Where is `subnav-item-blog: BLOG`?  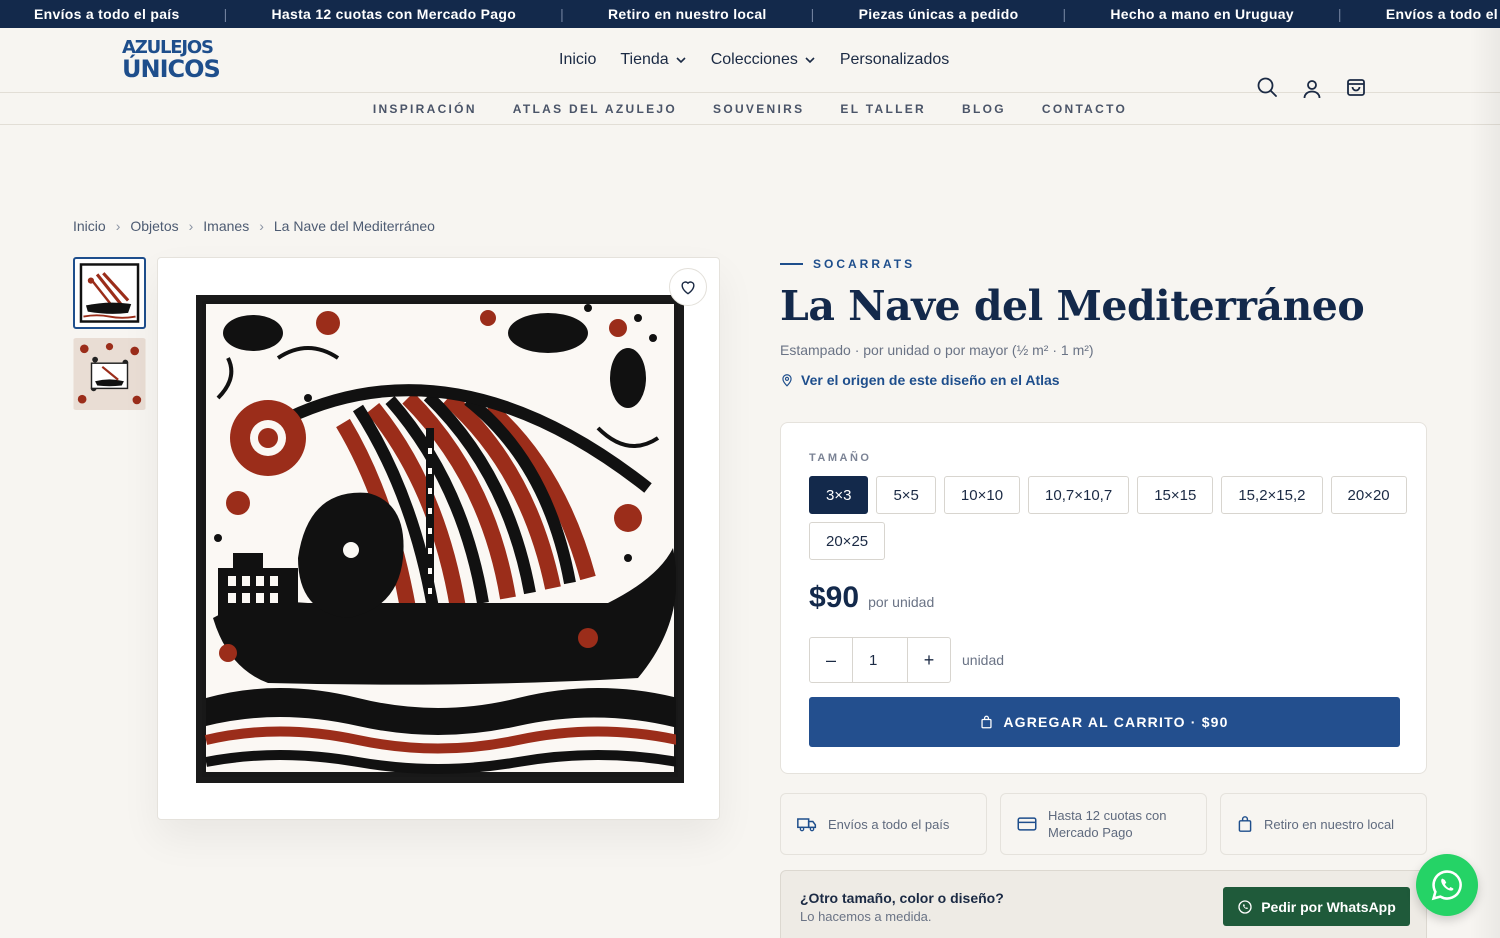
subnav-item-blog: BLOG is located at coordinates (984, 109).